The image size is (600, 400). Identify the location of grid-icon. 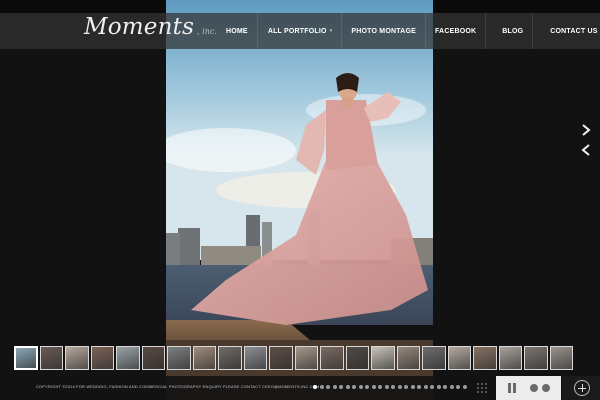
(482, 388).